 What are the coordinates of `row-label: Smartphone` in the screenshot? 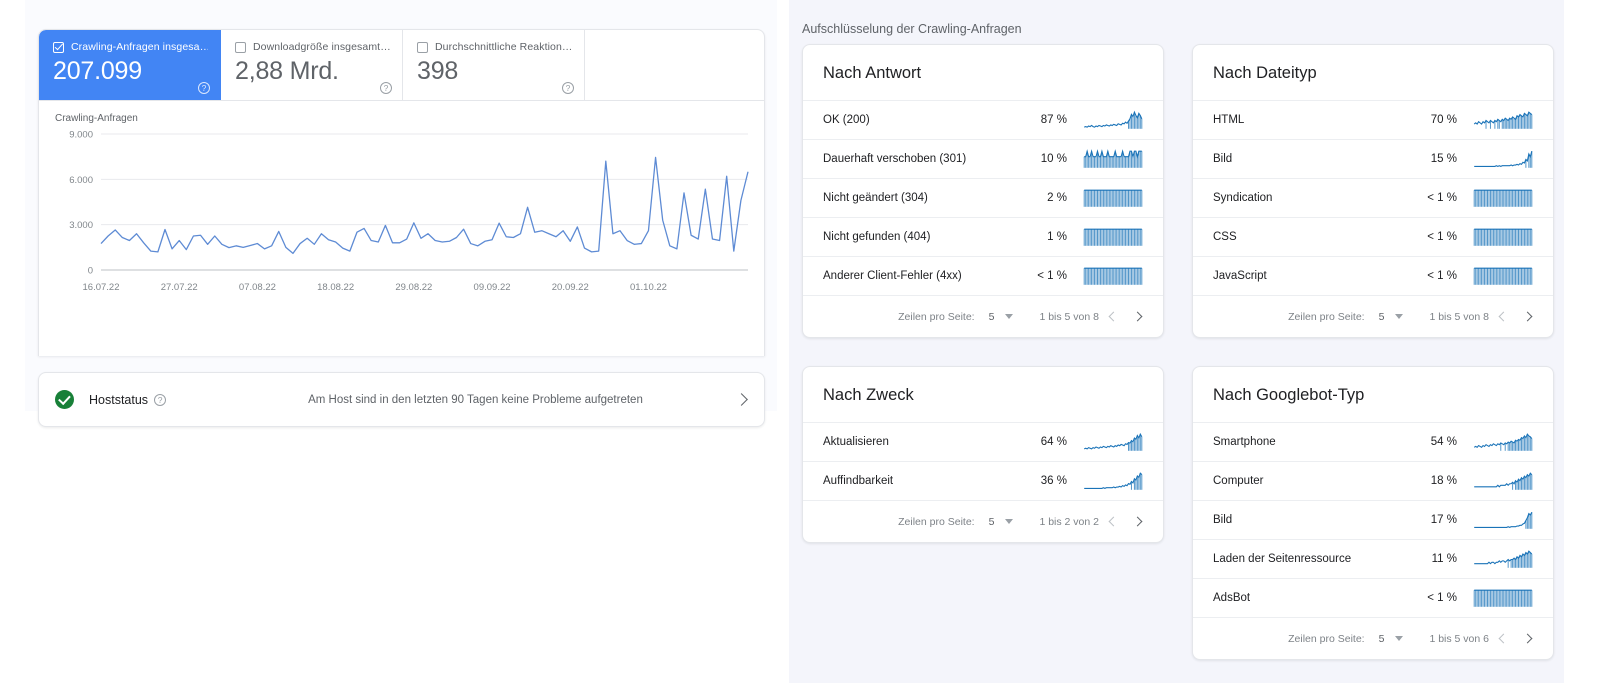 It's located at (1244, 442).